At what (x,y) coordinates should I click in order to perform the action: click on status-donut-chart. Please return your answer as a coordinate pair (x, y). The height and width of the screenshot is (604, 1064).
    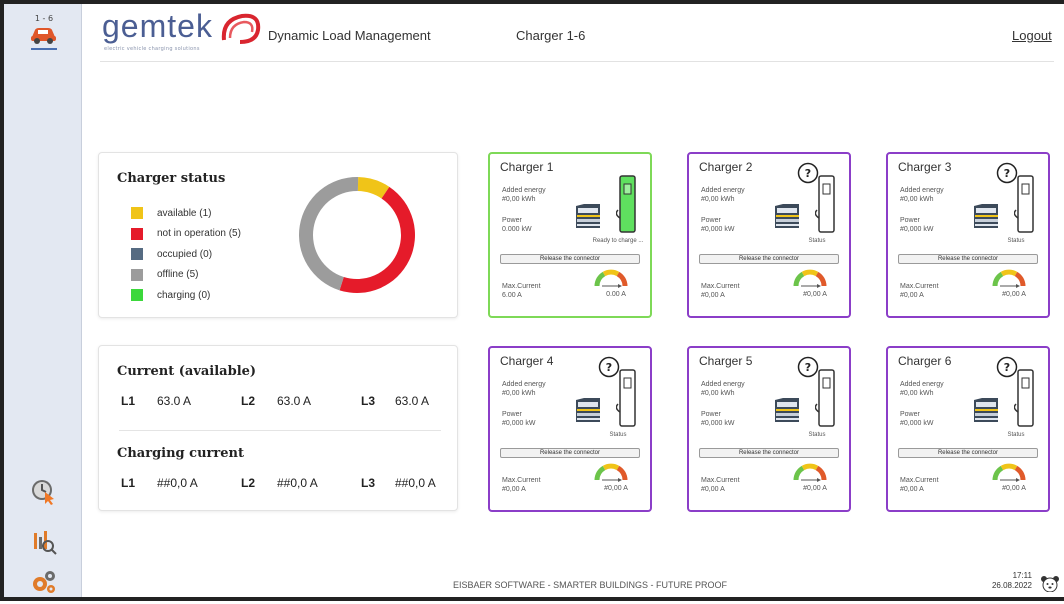
    Looking at the image, I should click on (357, 235).